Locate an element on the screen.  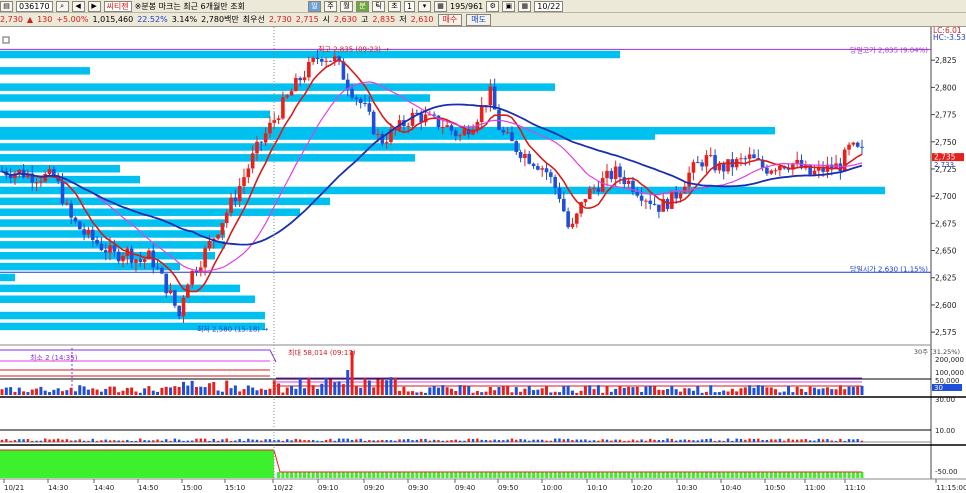
x-tick-label: 10:10 is located at coordinates (597, 488).